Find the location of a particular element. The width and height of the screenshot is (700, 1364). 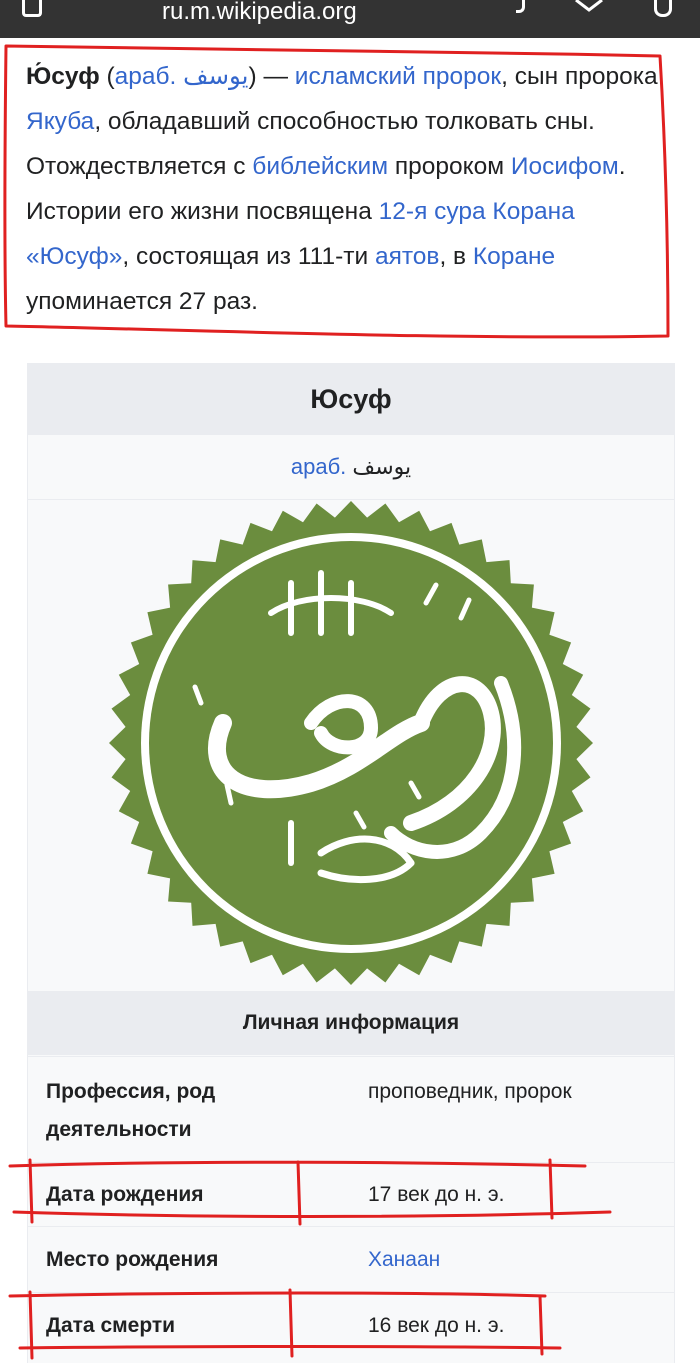

link-iosif: Иосифом is located at coordinates (565, 166).